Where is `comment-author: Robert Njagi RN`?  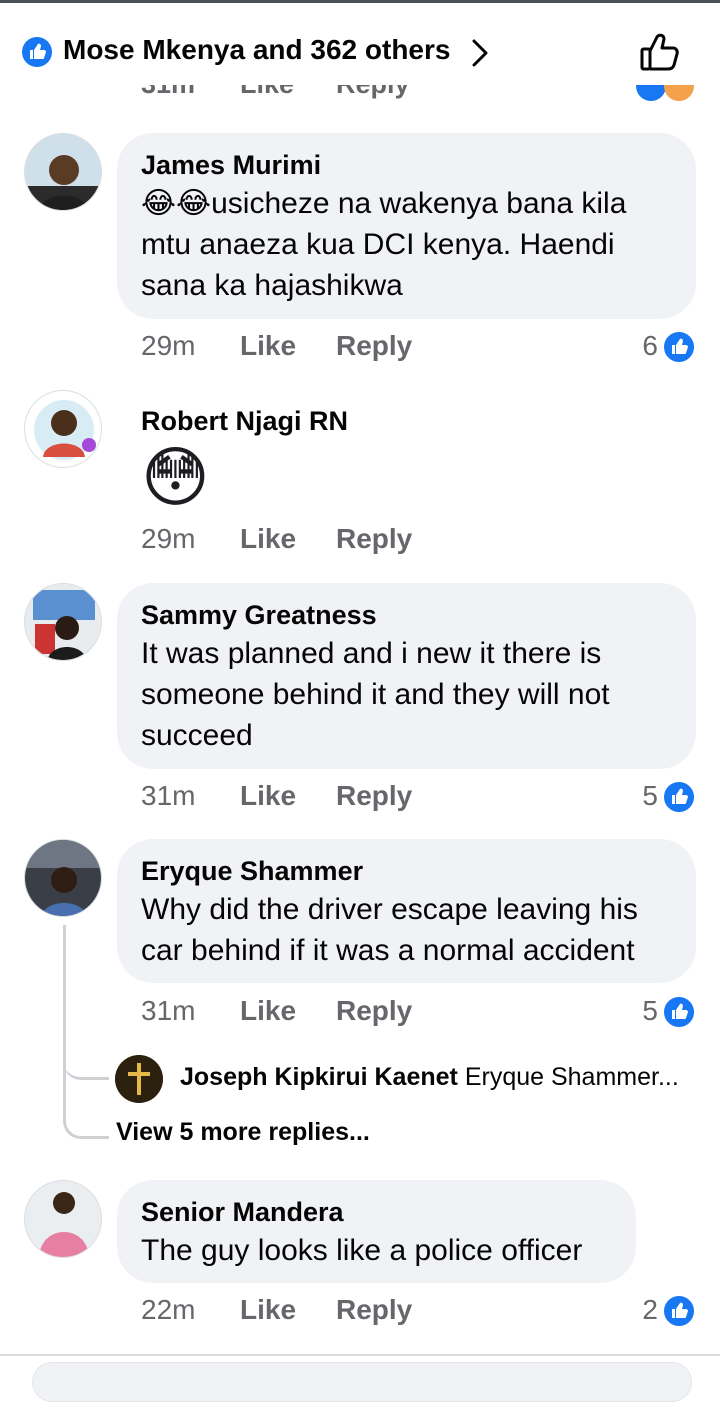 comment-author: Robert Njagi RN is located at coordinates (244, 421).